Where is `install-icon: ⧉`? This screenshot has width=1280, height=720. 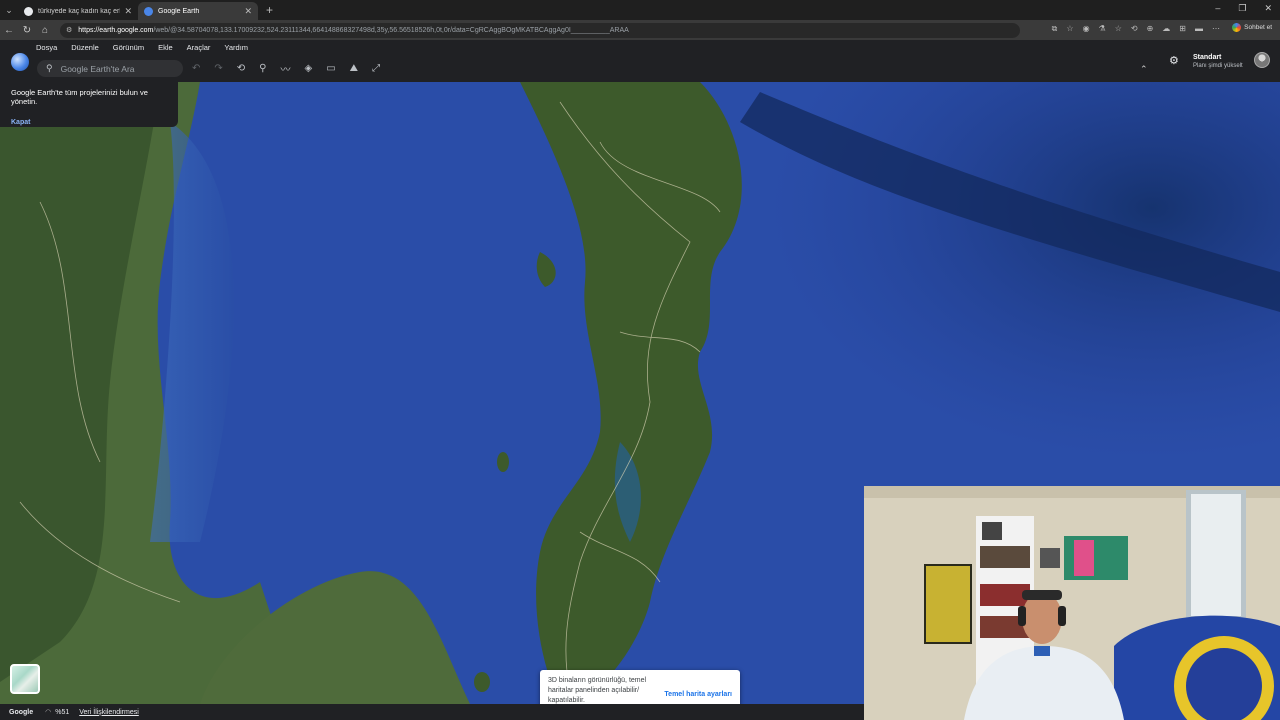 install-icon: ⧉ is located at coordinates (1055, 29).